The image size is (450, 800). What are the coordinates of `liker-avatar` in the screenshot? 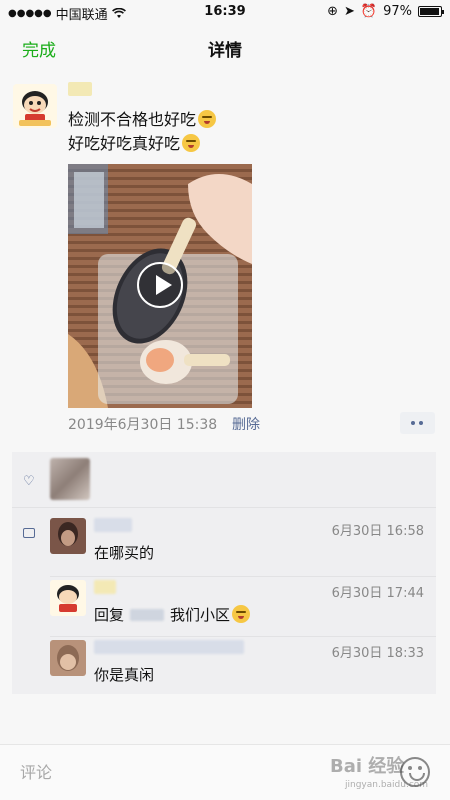 It's located at (70, 479).